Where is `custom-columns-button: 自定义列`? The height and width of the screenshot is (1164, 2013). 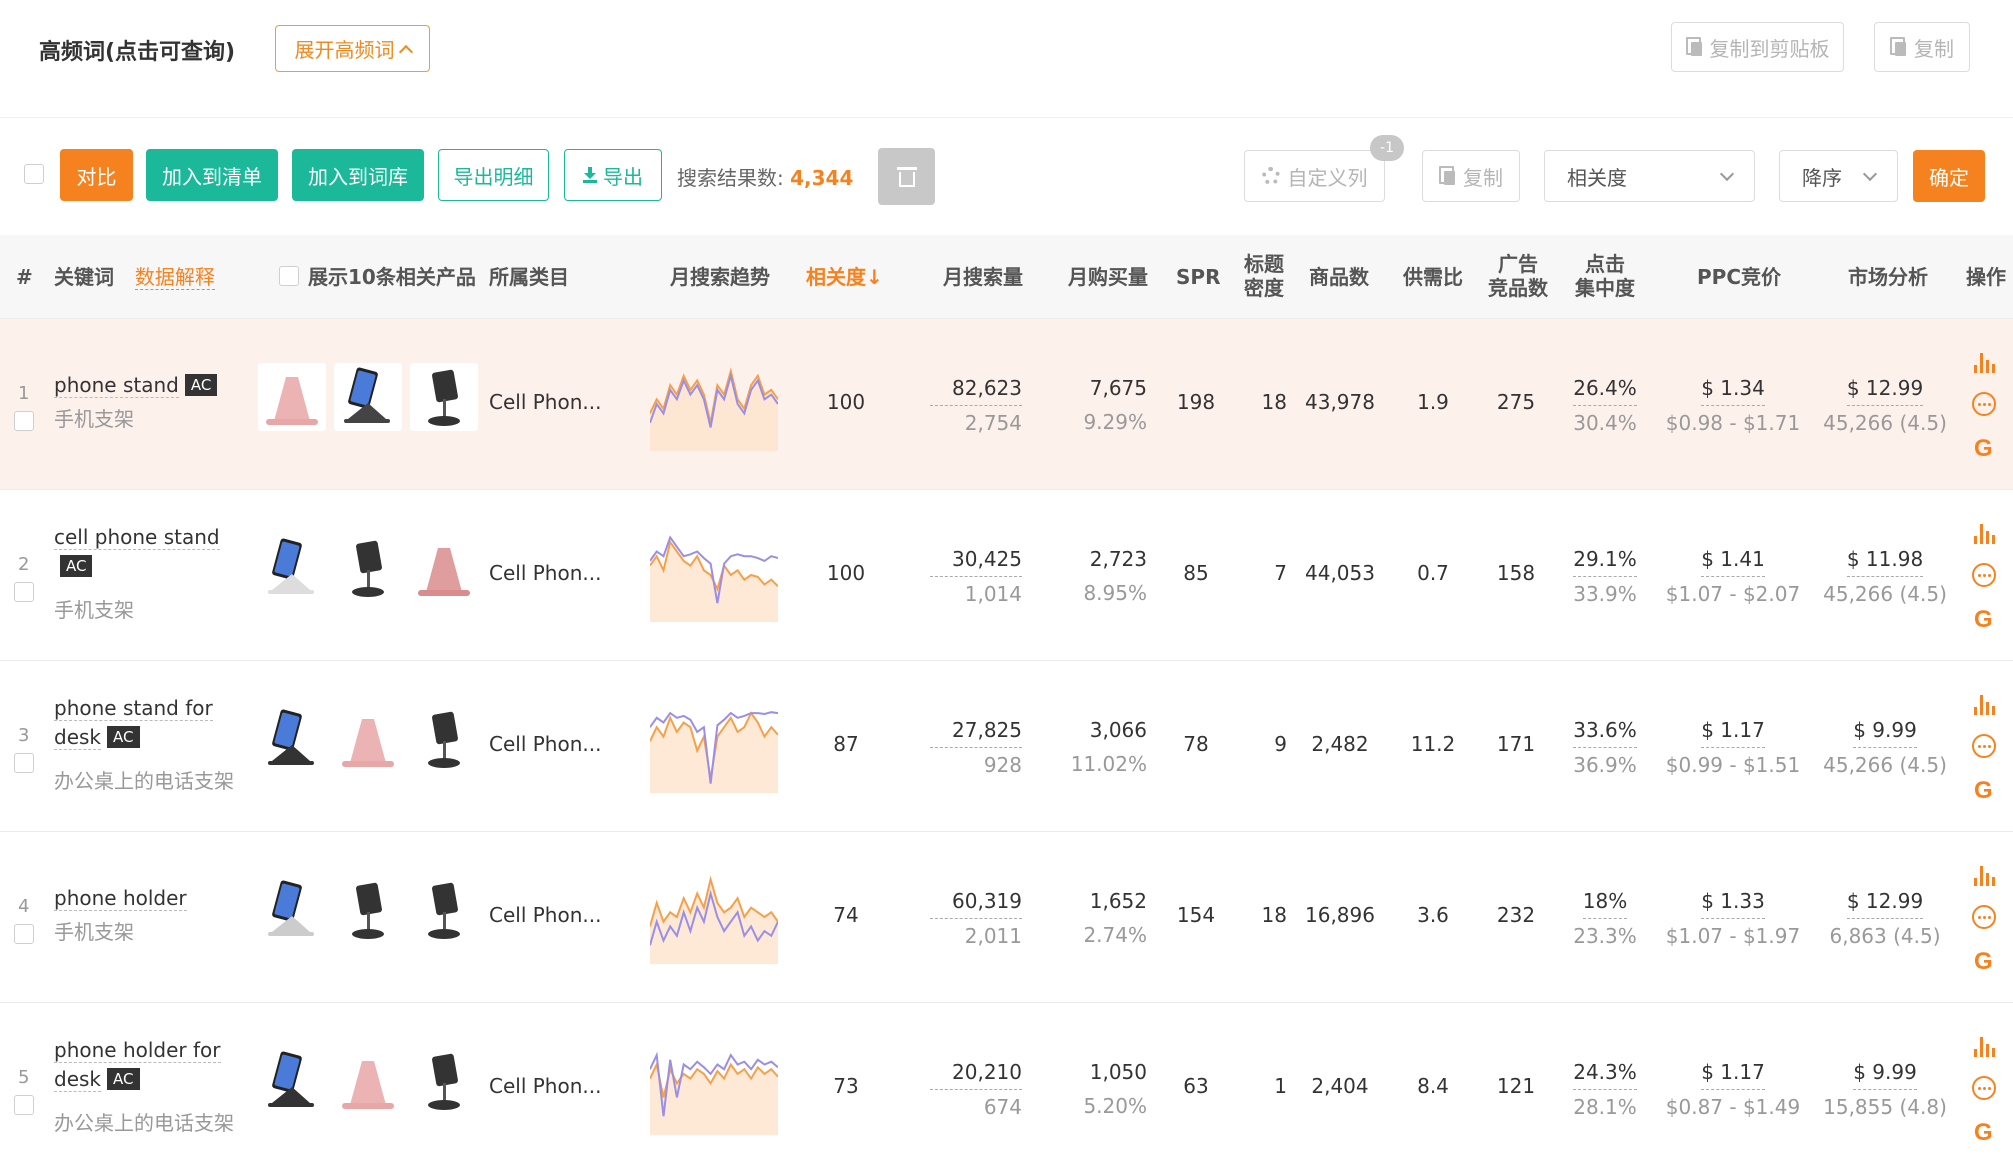 custom-columns-button: 自定义列 is located at coordinates (1314, 176).